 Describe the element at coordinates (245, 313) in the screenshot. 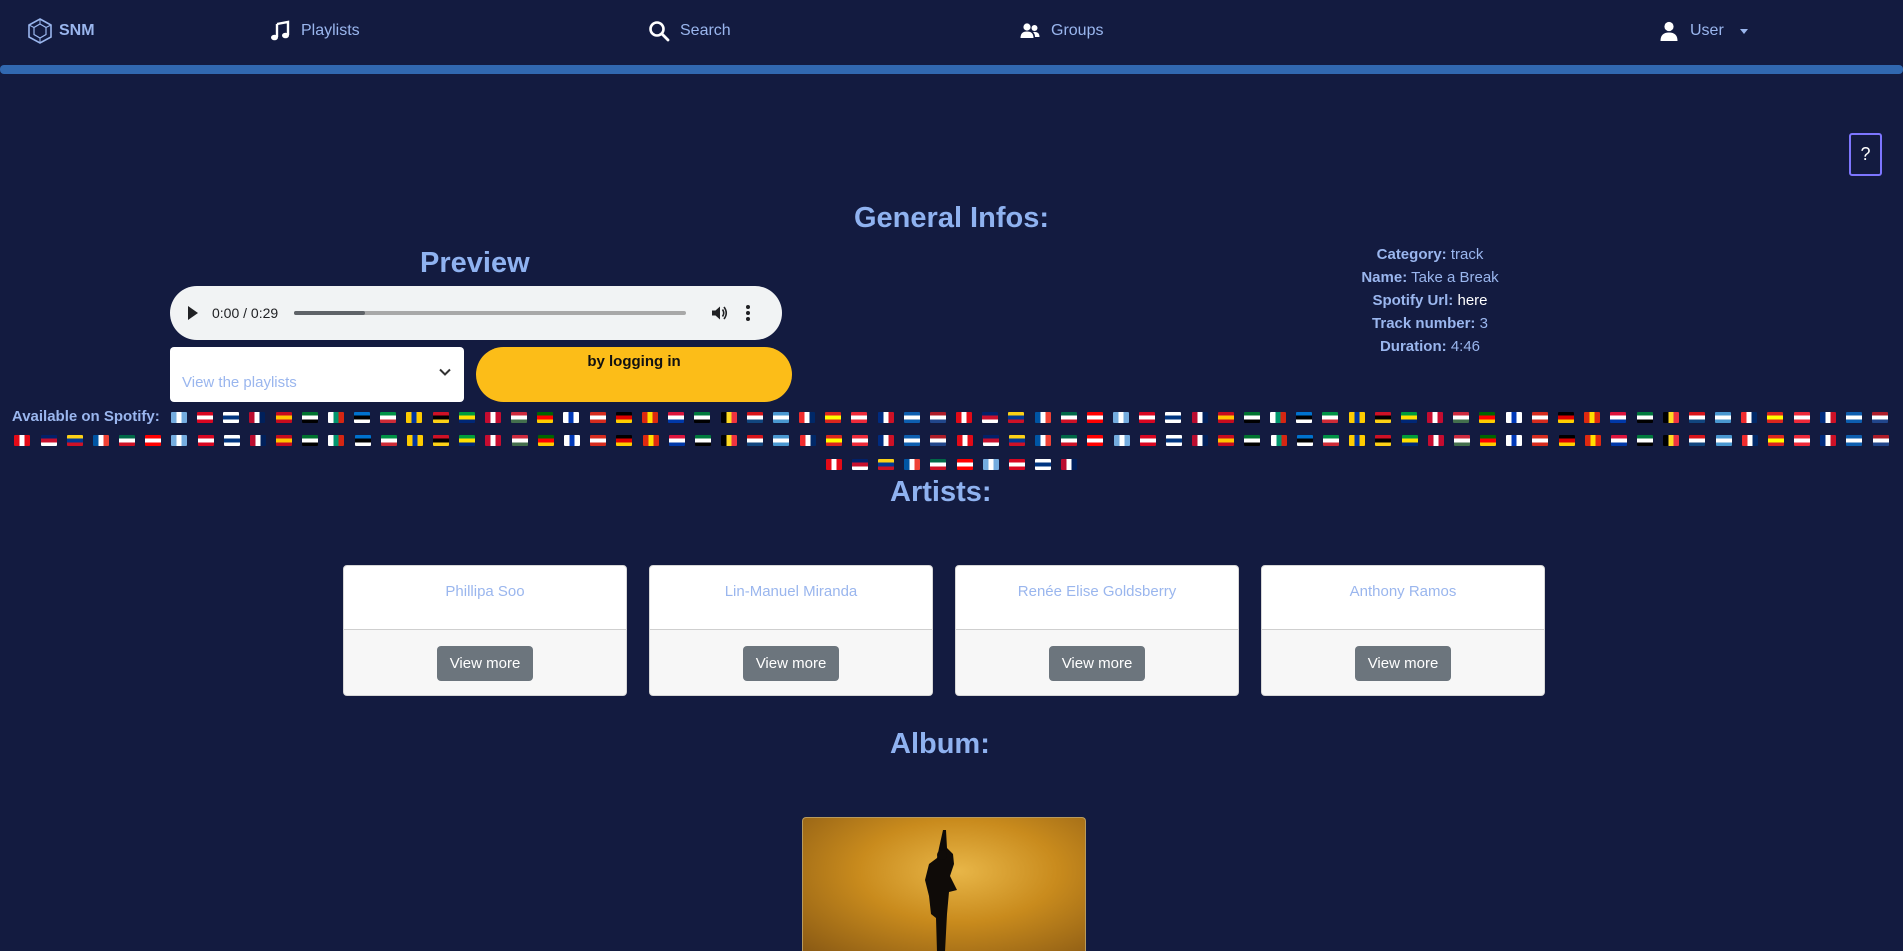

I see `audio-time: 0:00 / 0:29` at that location.